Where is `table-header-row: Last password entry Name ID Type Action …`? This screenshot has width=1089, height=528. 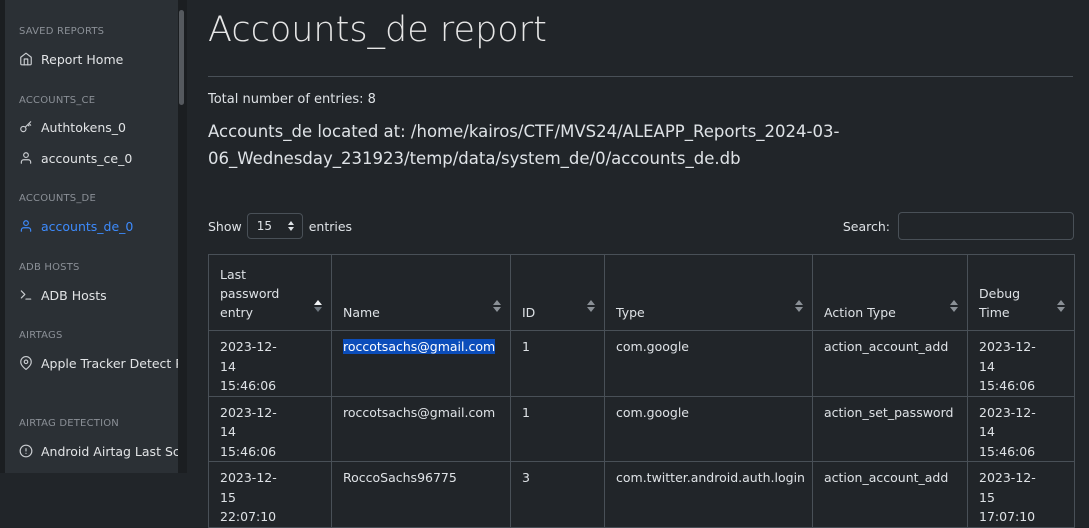
table-header-row: Last password entry Name ID Type Action … is located at coordinates (641, 292).